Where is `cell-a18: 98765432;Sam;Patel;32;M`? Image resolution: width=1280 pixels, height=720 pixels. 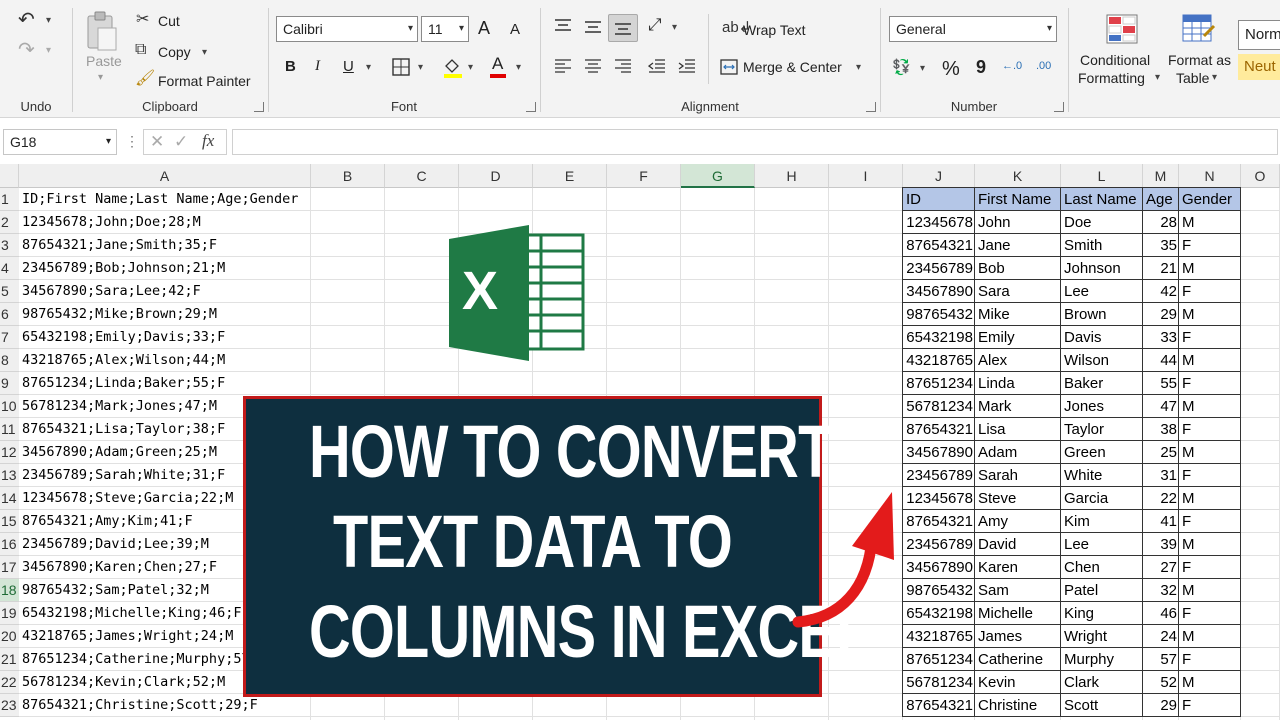 cell-a18: 98765432;Sam;Patel;32;M is located at coordinates (115, 590).